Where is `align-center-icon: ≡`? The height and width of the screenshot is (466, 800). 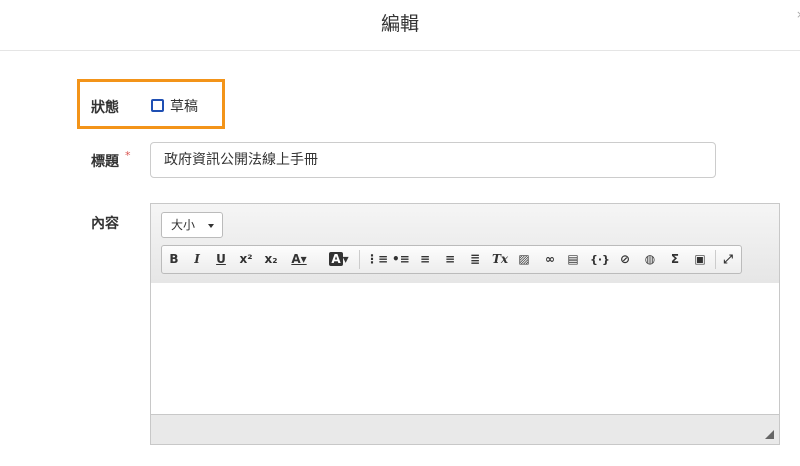 align-center-icon: ≡ is located at coordinates (450, 259).